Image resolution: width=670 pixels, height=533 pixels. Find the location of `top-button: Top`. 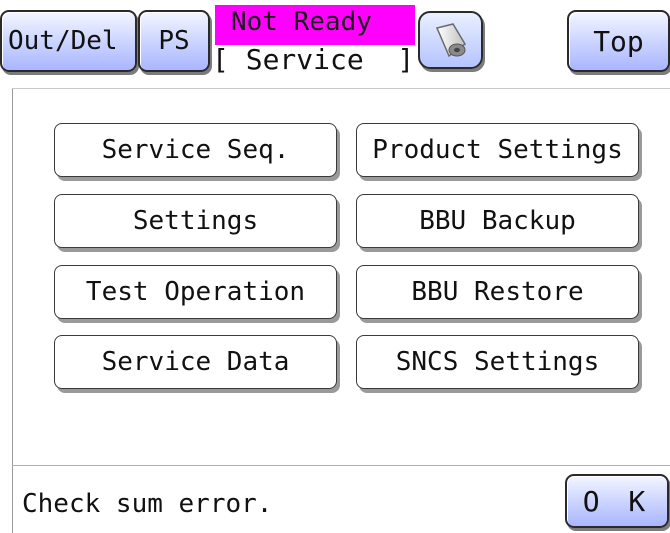

top-button: Top is located at coordinates (618, 41).